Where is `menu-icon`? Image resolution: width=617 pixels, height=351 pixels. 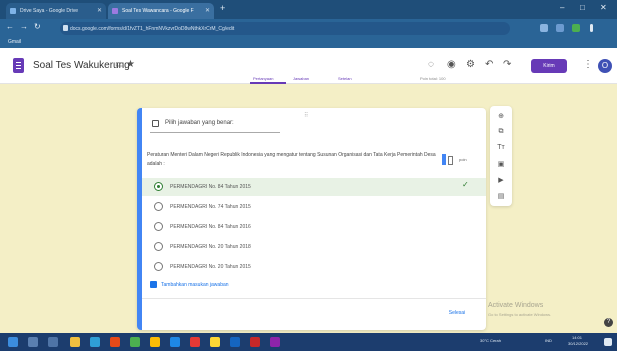 menu-icon is located at coordinates (591, 28).